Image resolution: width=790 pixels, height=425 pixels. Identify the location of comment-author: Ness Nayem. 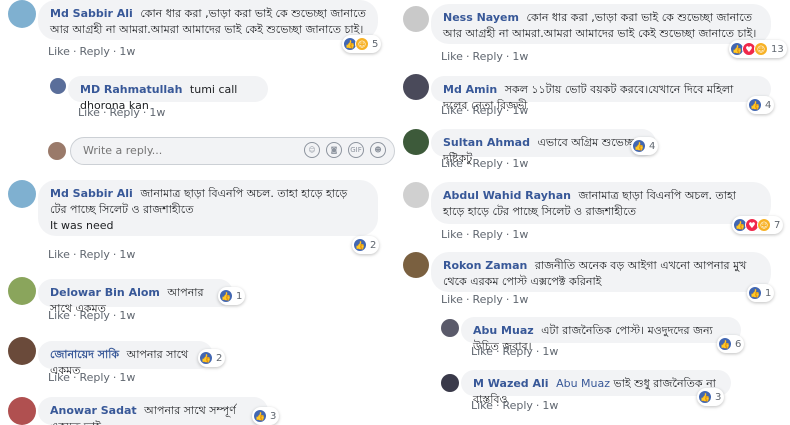
(481, 17).